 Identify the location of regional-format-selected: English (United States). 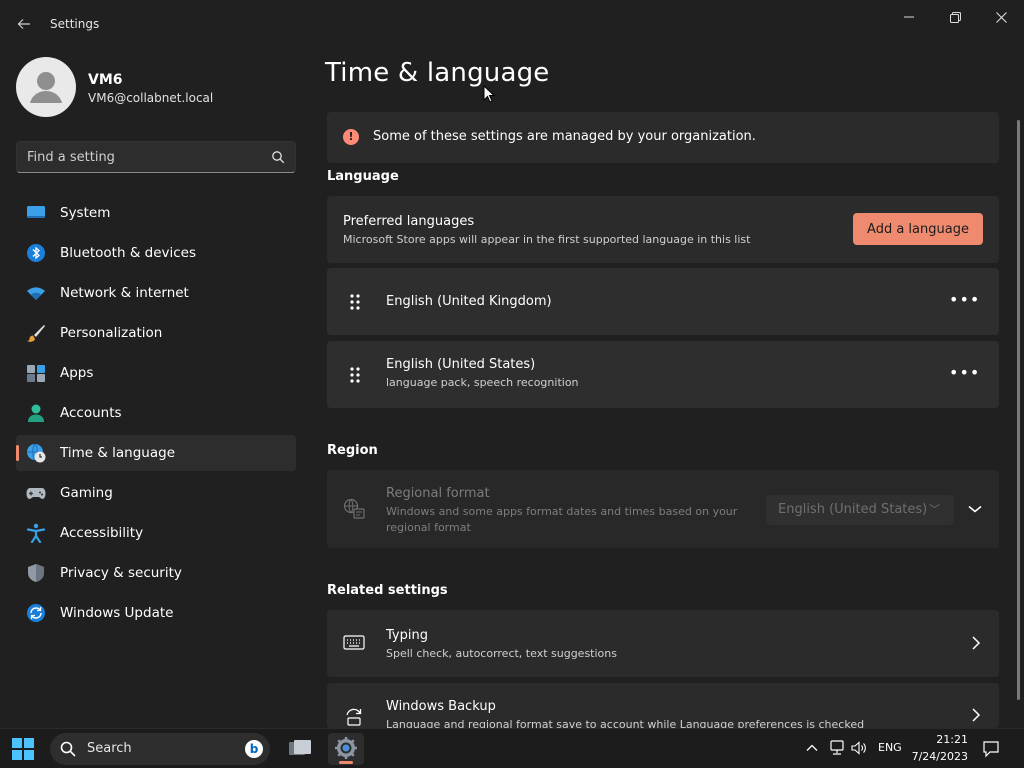
(853, 509).